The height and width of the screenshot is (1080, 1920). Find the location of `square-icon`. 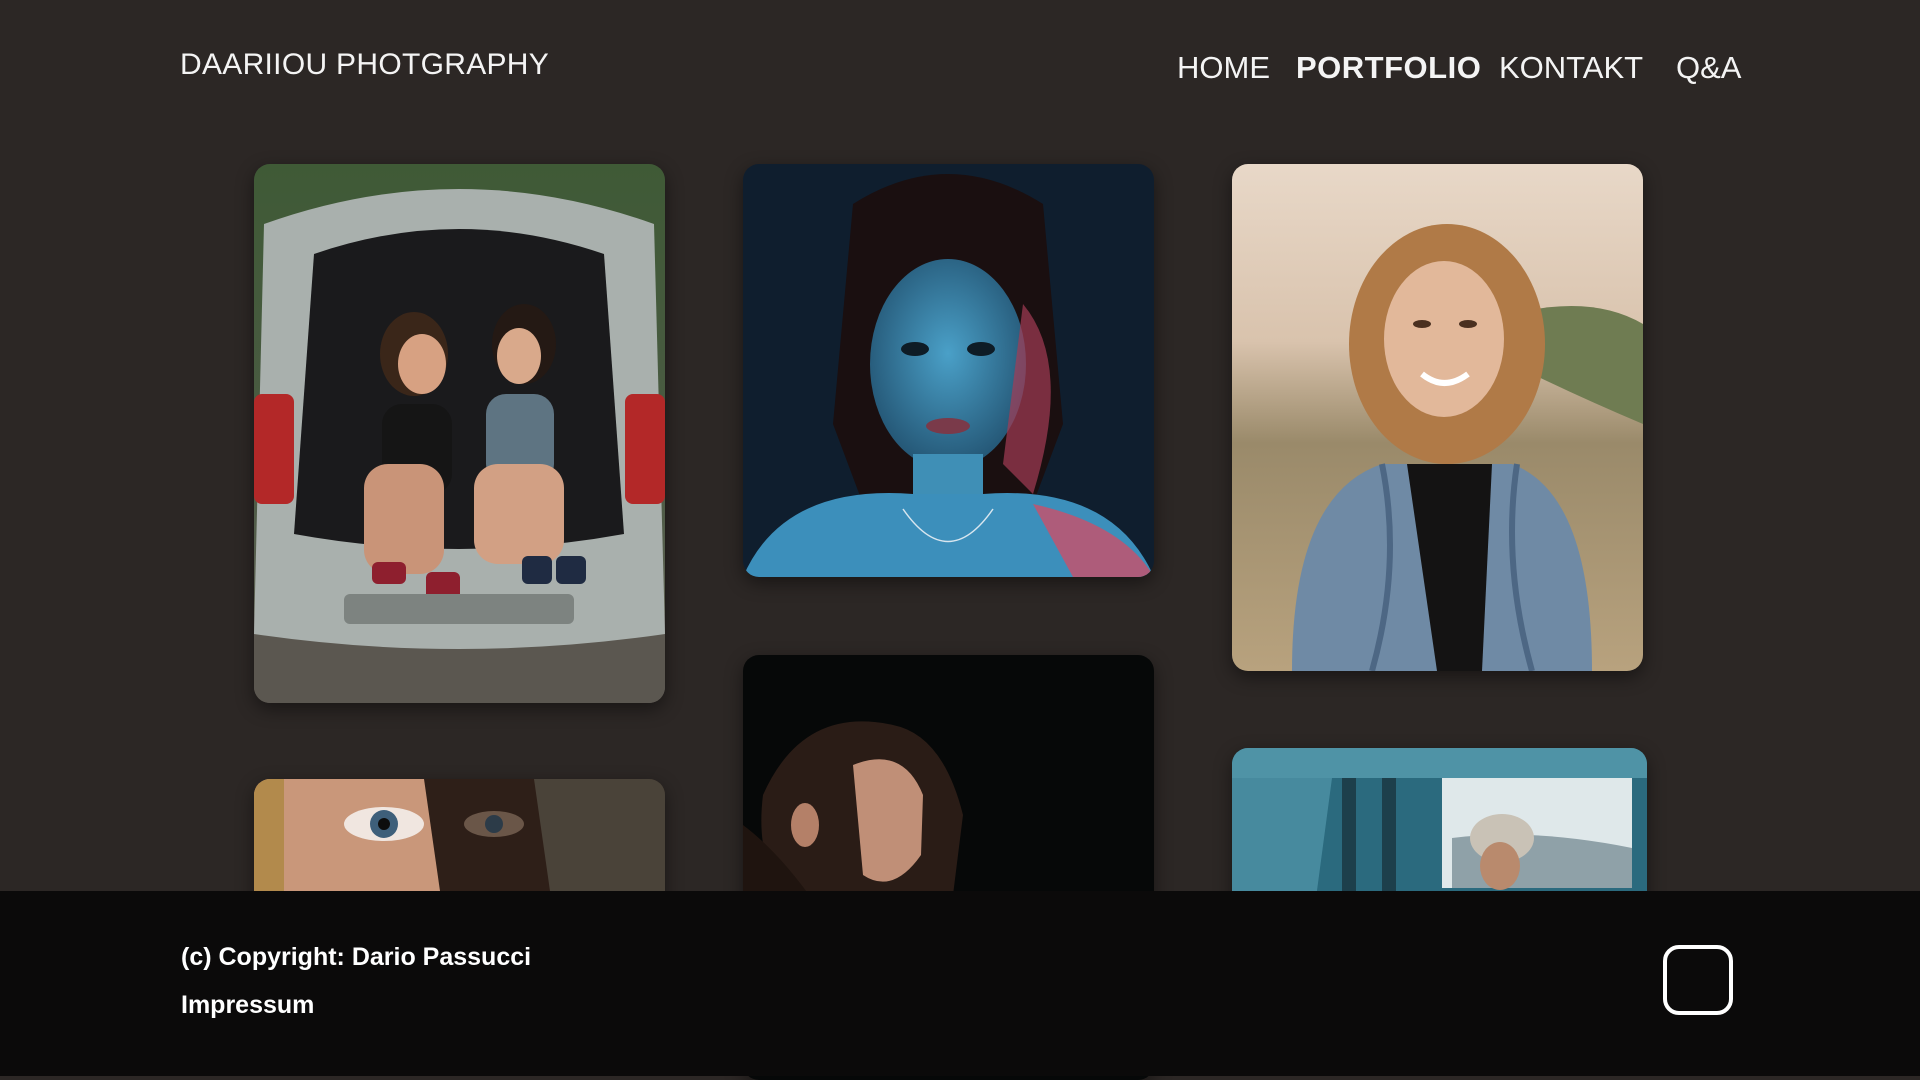

square-icon is located at coordinates (1698, 980).